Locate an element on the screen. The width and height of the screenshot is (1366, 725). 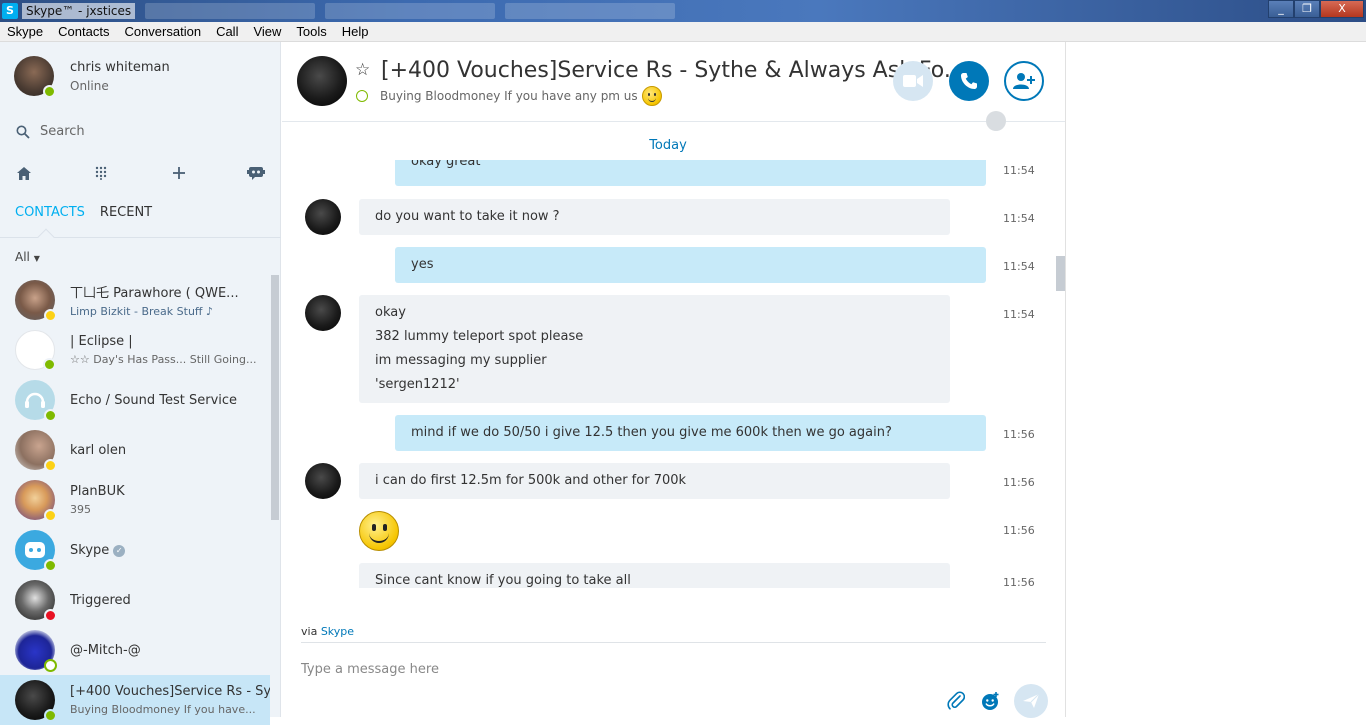
presence-away-icon is located at coordinates (50, 515).